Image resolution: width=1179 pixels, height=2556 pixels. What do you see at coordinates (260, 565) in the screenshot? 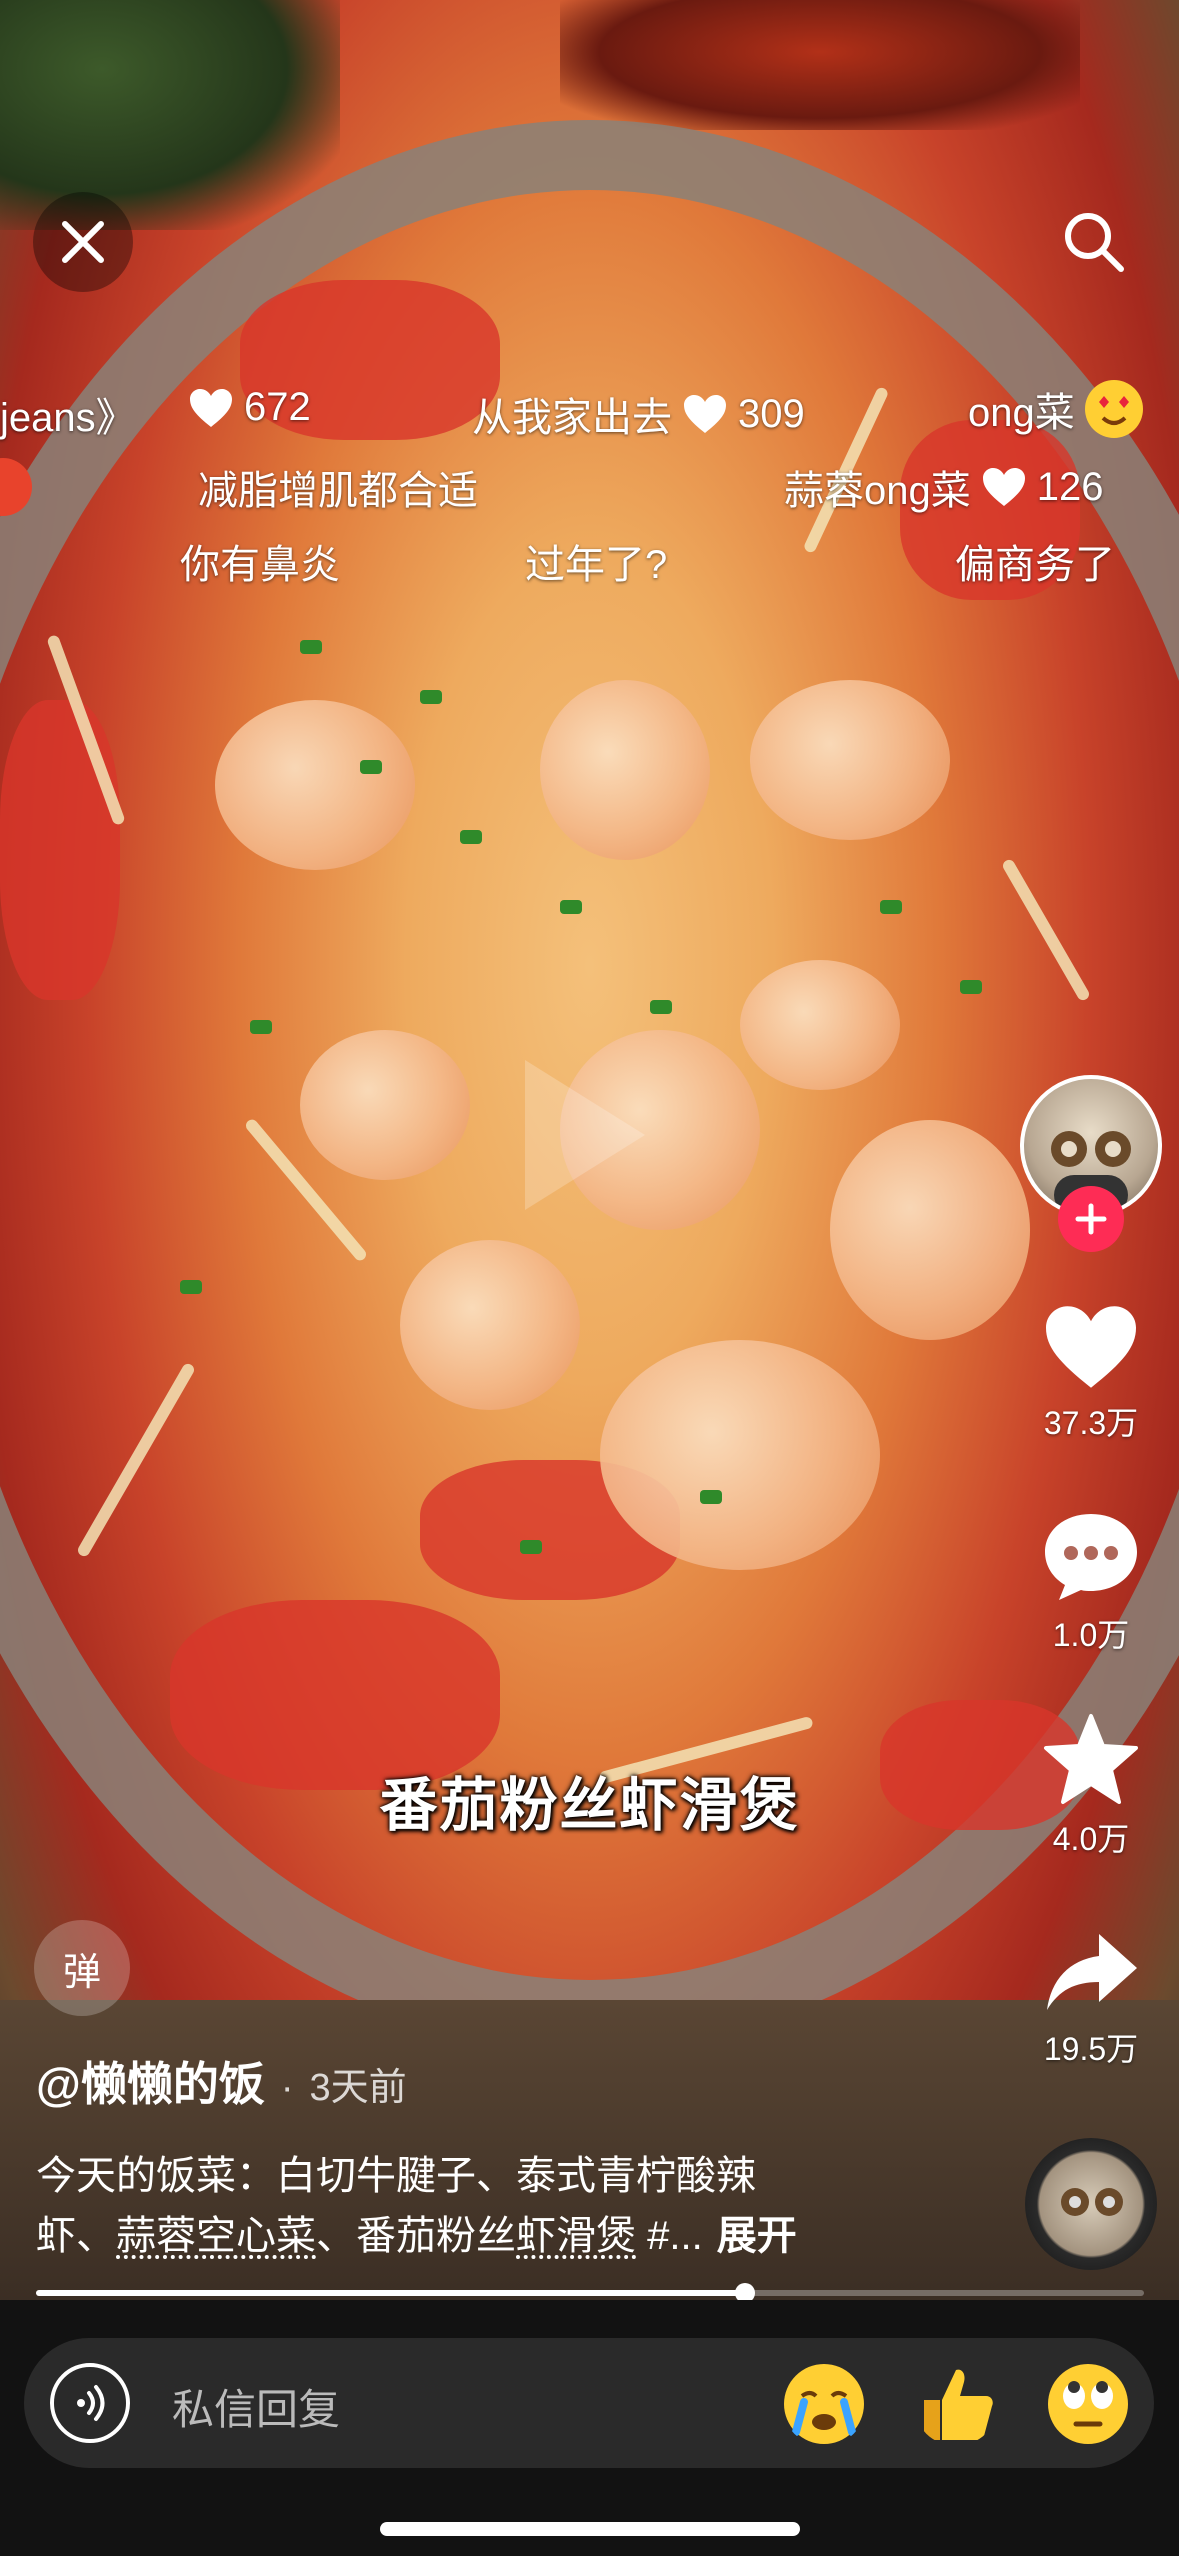
I see `danmaku-text: 你有鼻炎` at bounding box center [260, 565].